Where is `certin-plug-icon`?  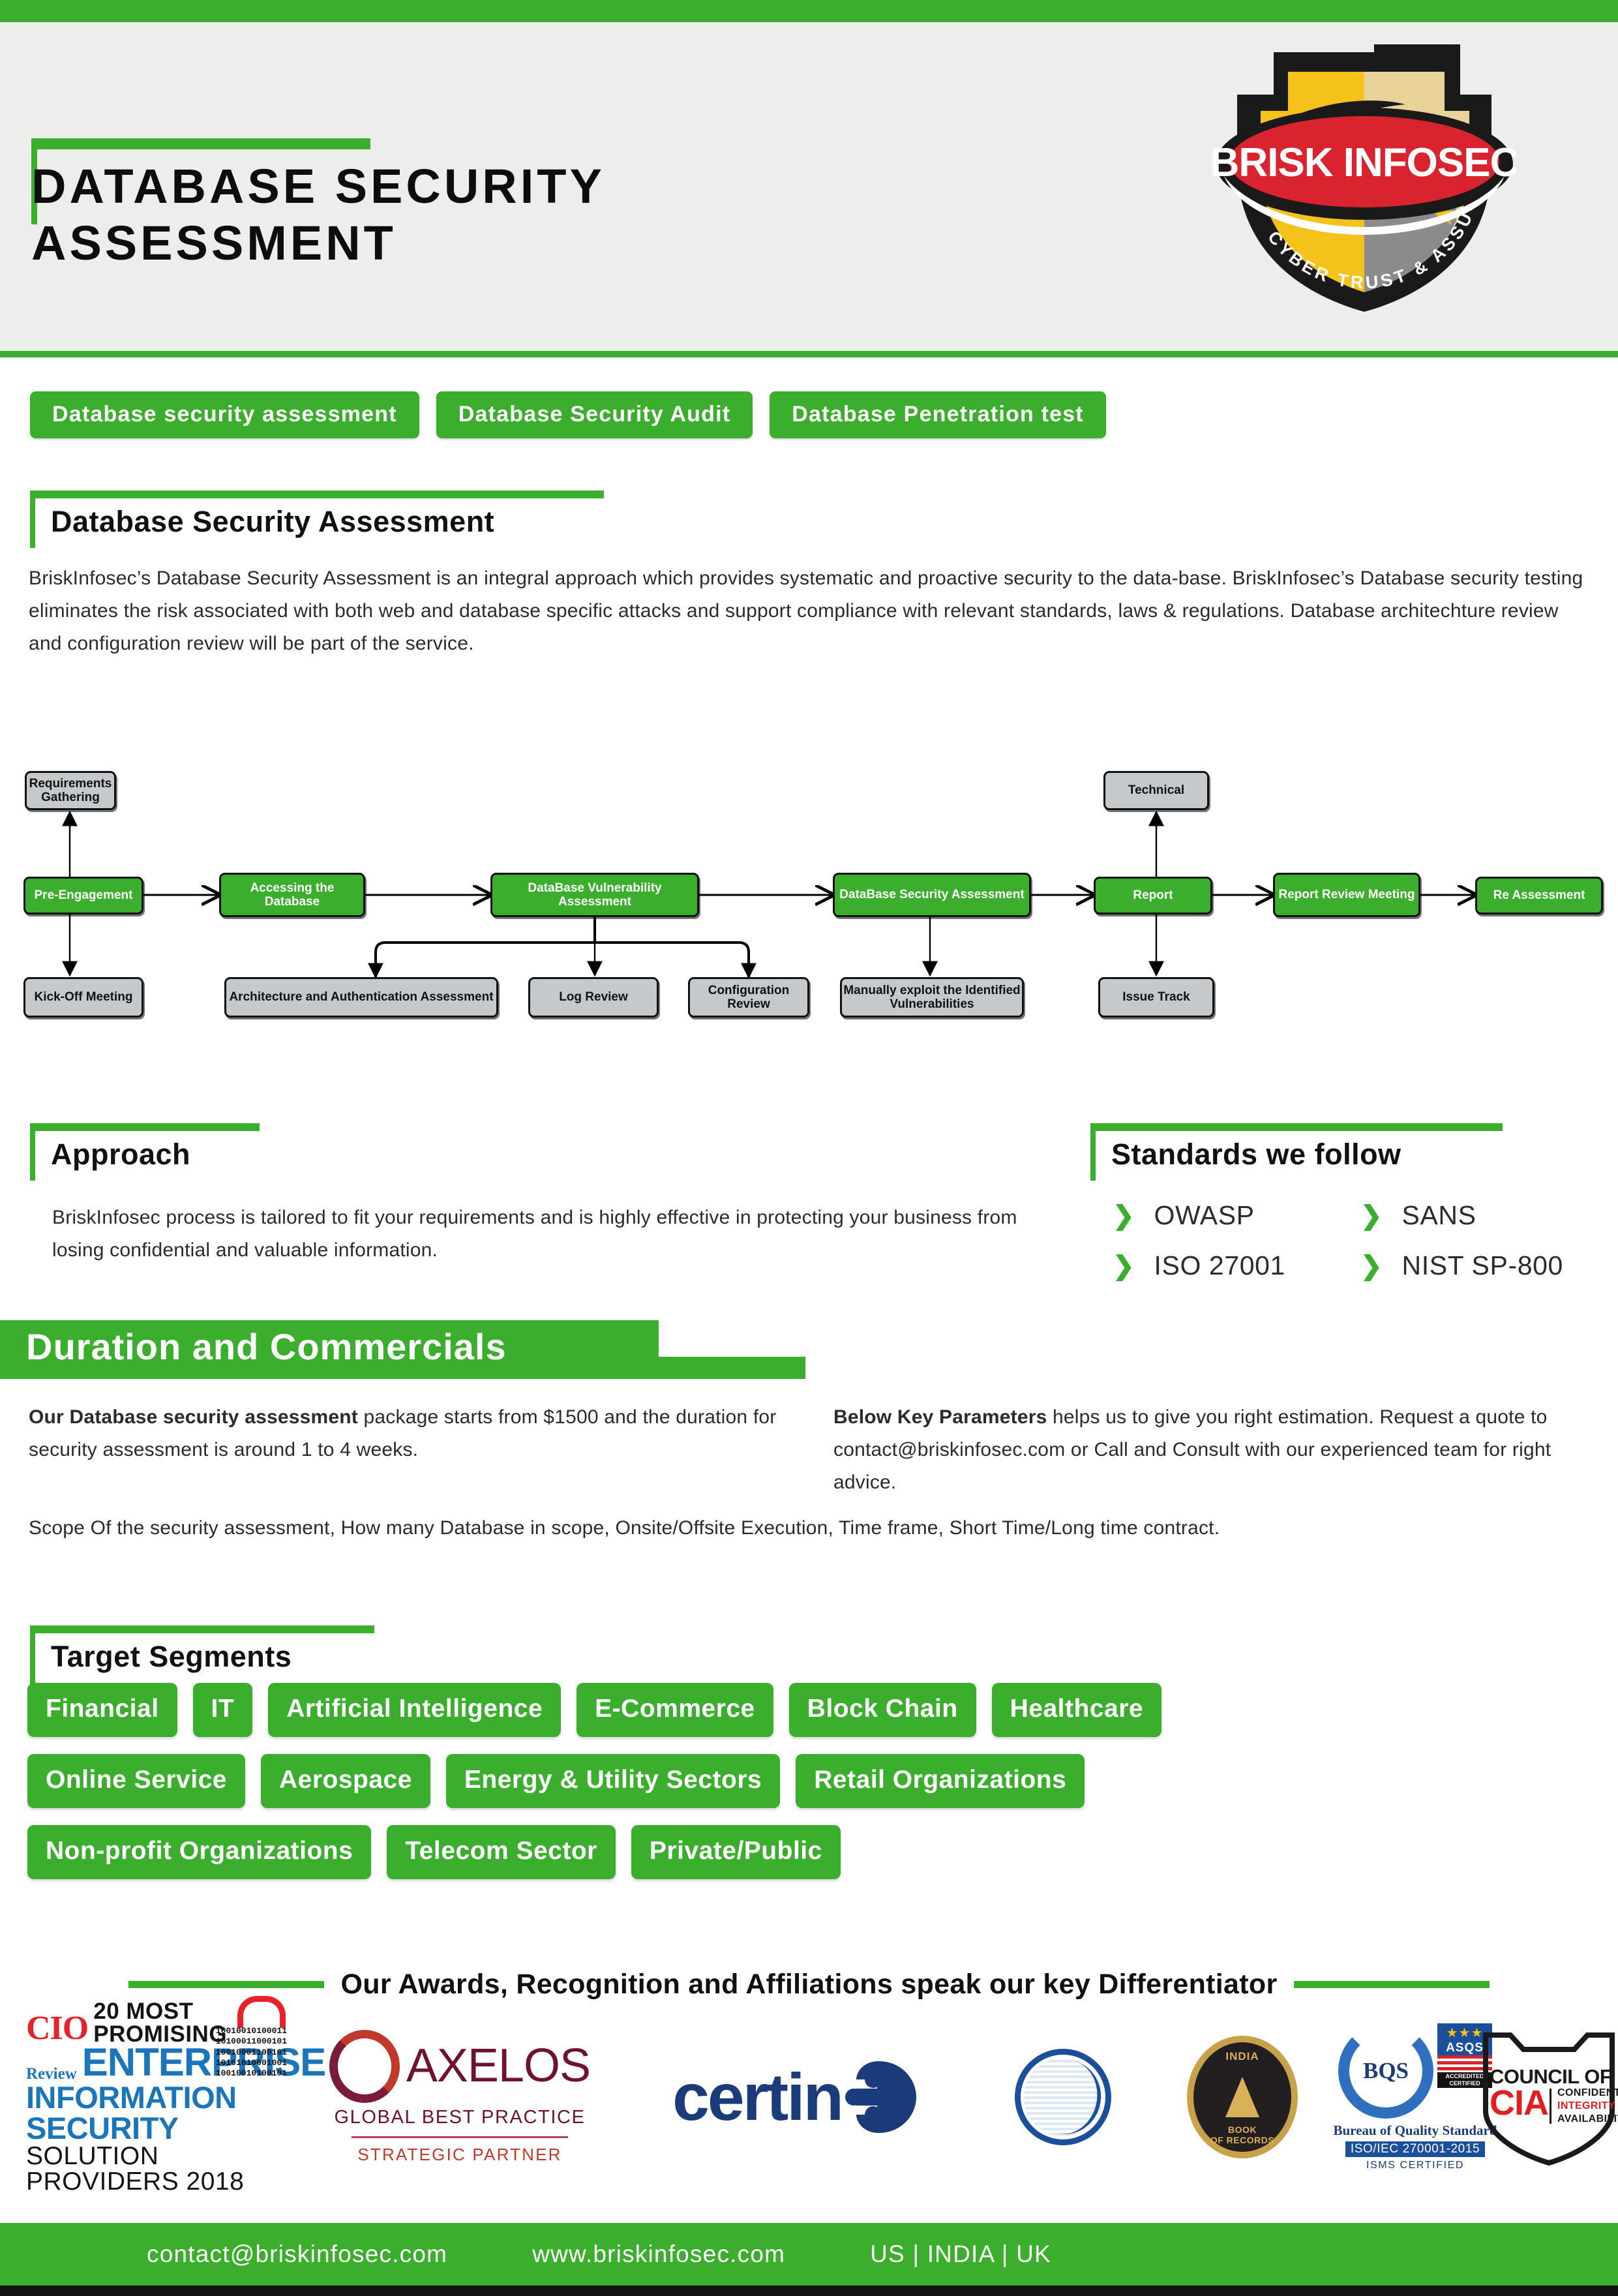
certin-plug-icon is located at coordinates (879, 2097).